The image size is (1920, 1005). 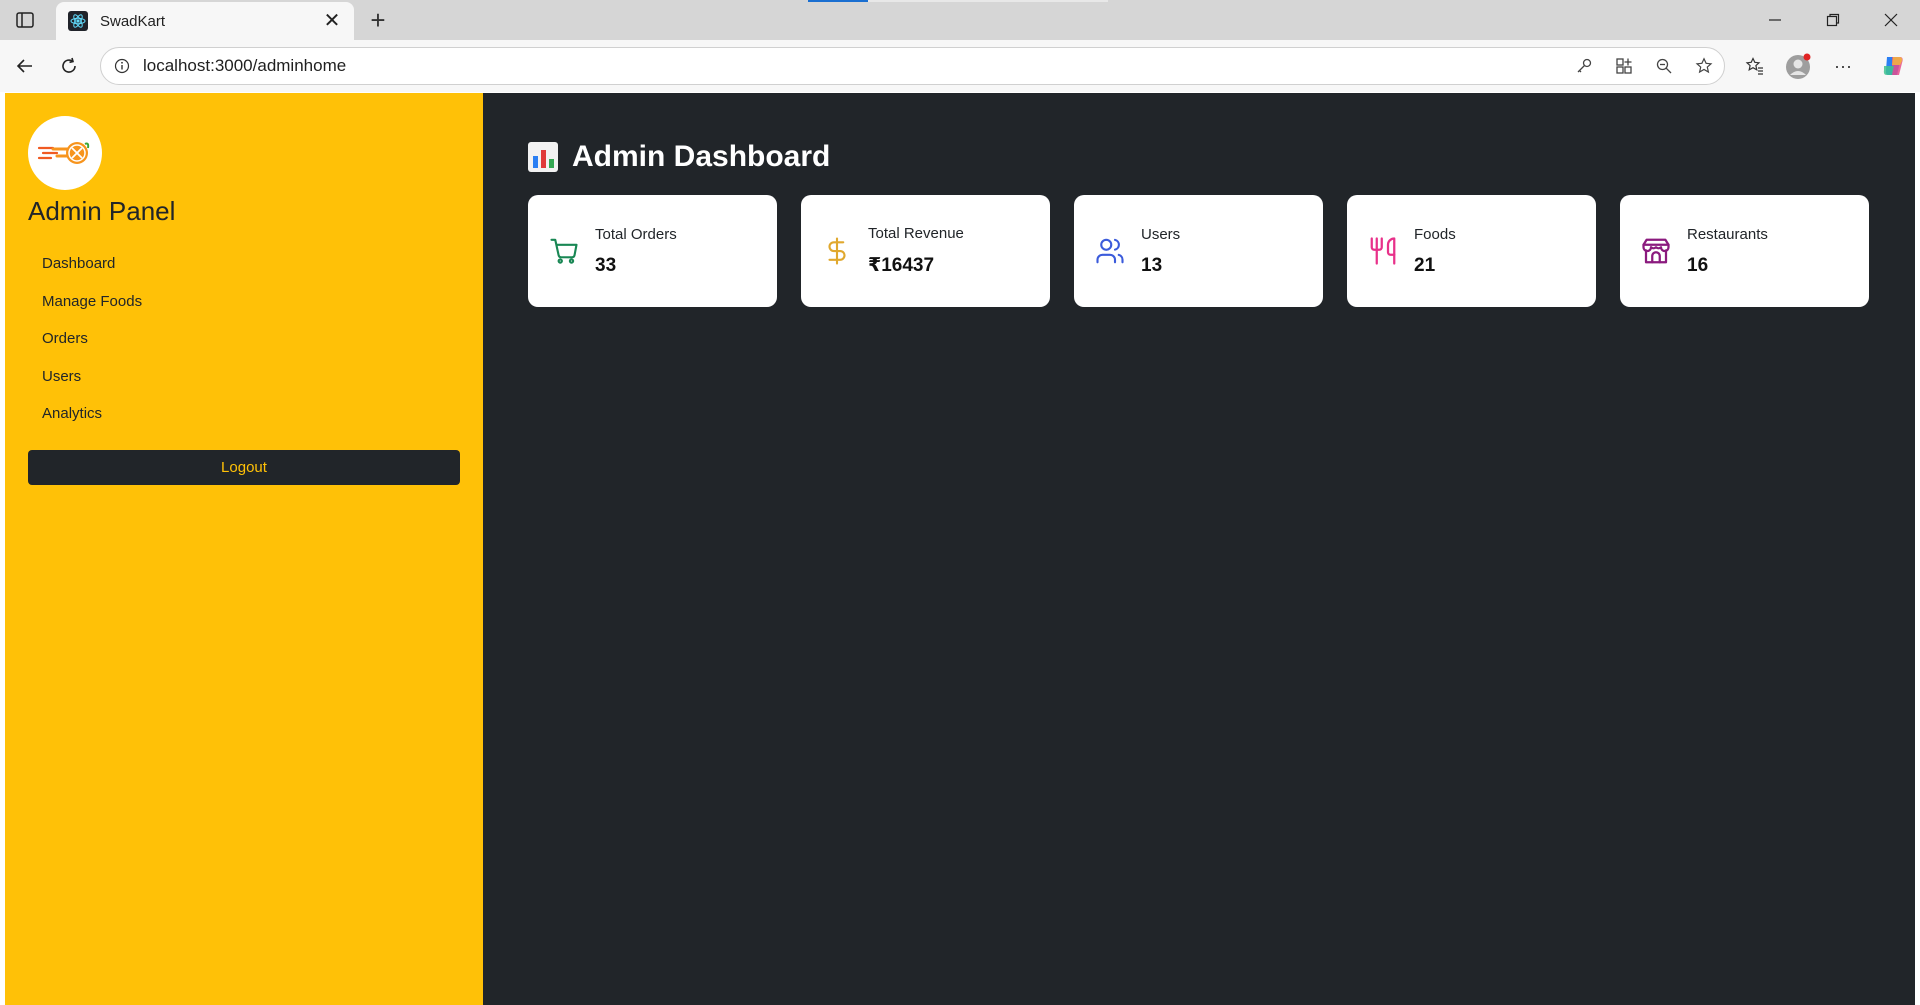 I want to click on card-value: 33, so click(x=606, y=265).